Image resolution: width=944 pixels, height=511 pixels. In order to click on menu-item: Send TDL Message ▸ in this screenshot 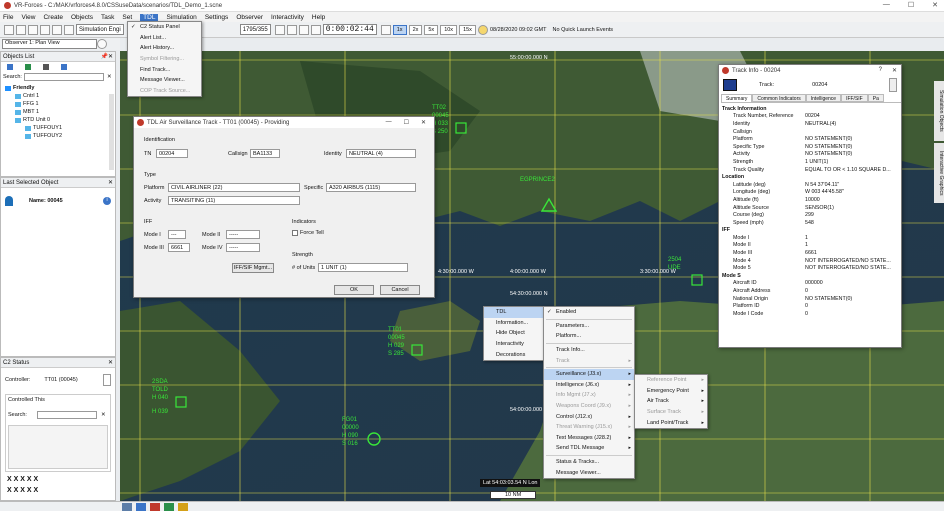, I will do `click(589, 448)`.